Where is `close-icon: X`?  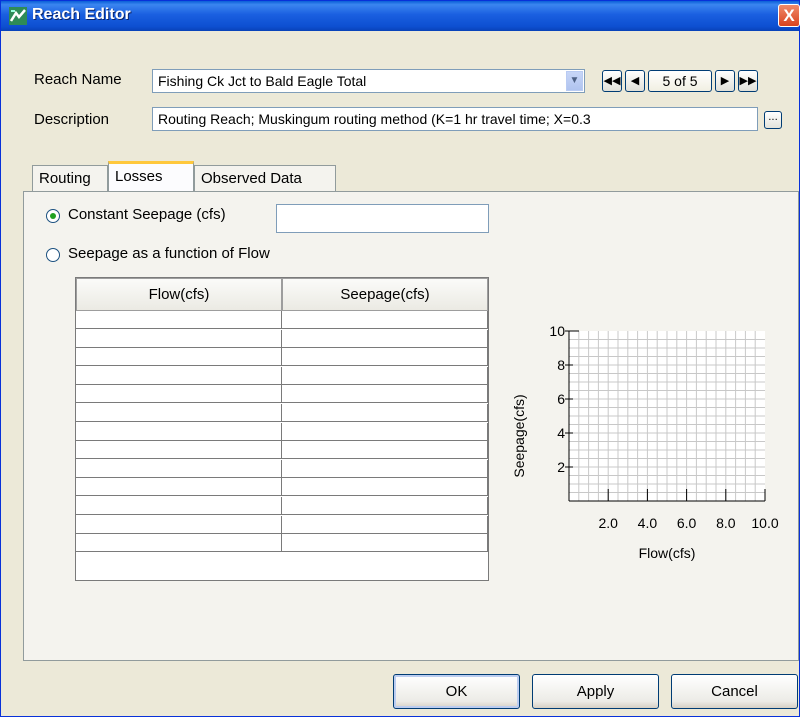
close-icon: X is located at coordinates (789, 15).